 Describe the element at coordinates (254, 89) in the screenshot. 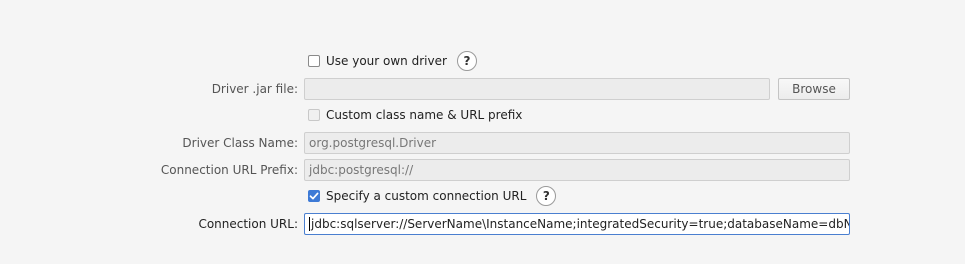

I see `driver-jar-label: Driver .jar file:` at that location.